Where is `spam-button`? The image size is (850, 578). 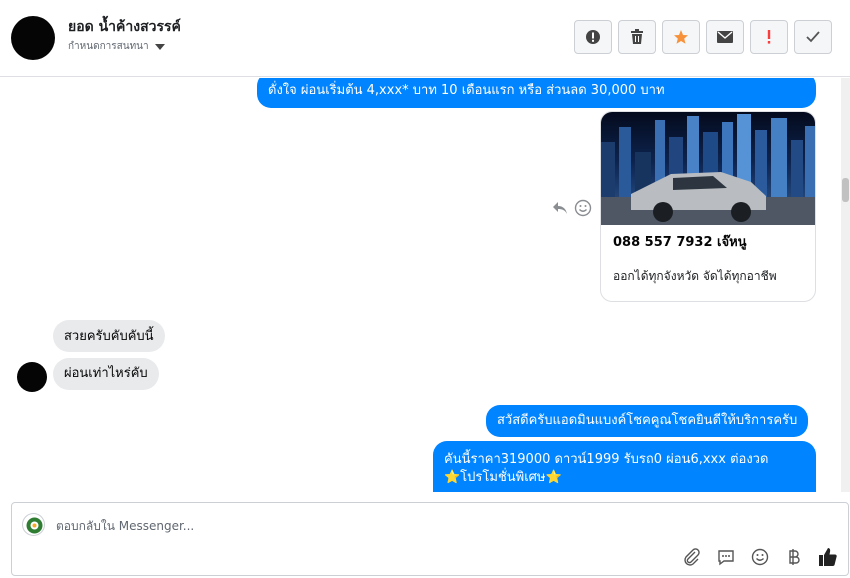
spam-button is located at coordinates (593, 37).